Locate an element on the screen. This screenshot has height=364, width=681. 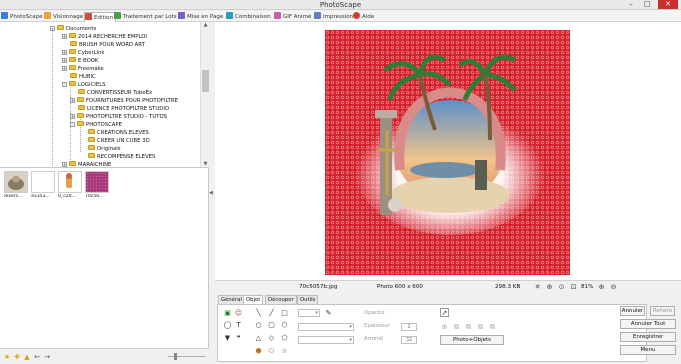
forward-icon: → is located at coordinates (47, 357).